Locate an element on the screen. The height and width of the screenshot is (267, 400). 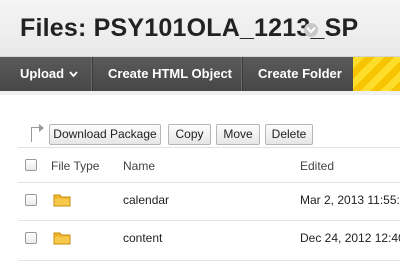
delete-button: Delete is located at coordinates (289, 134).